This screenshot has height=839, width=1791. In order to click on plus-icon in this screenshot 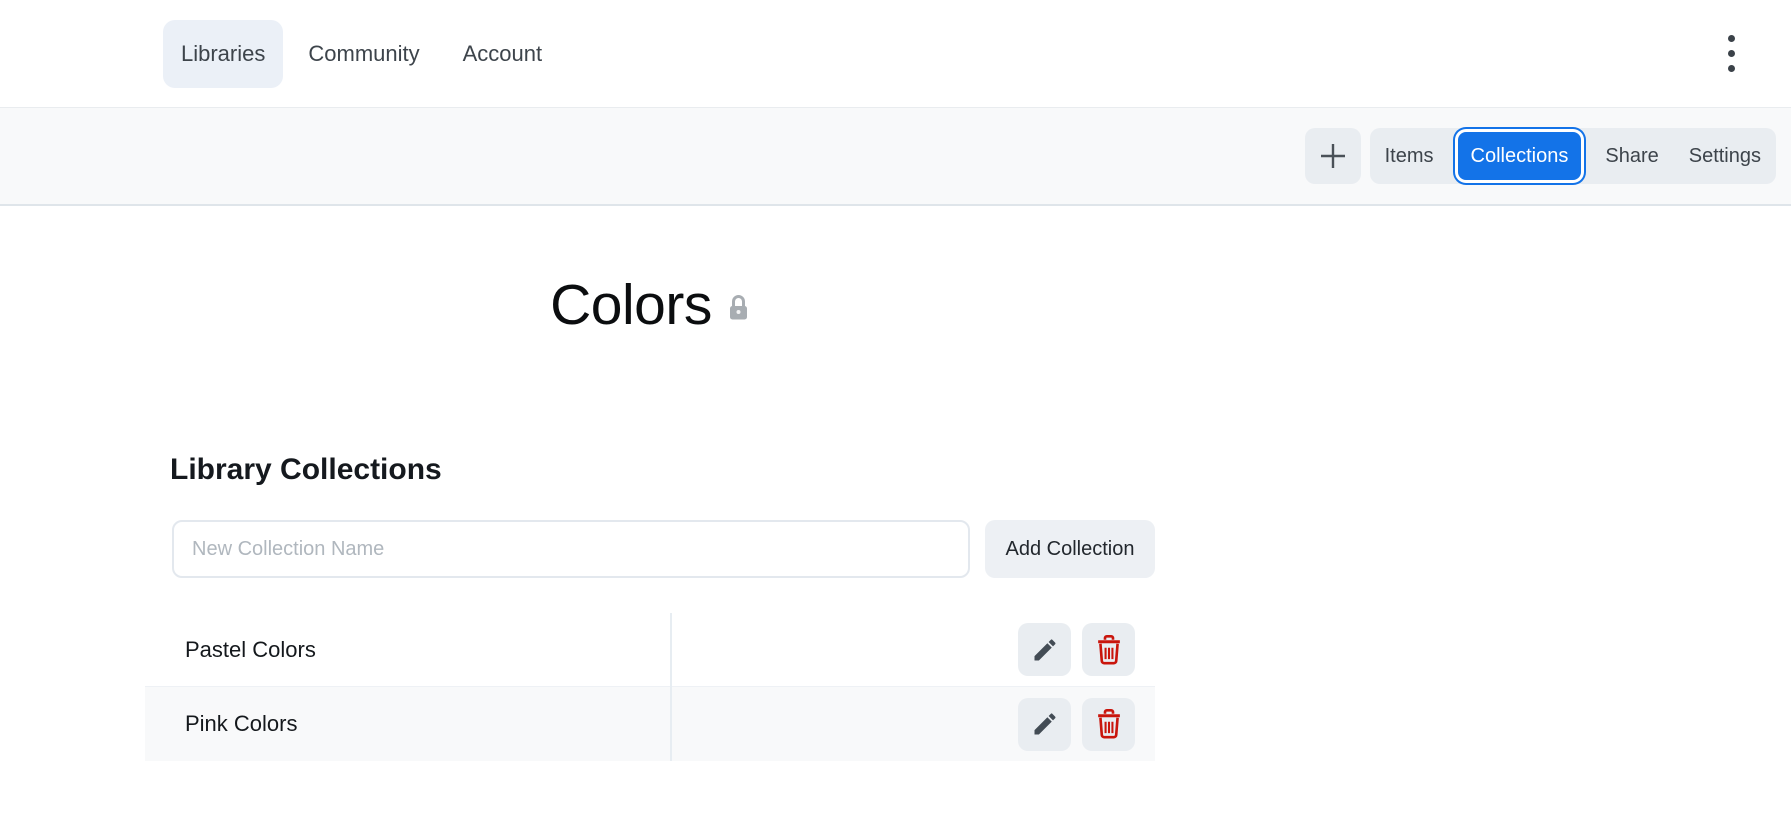, I will do `click(1332, 156)`.